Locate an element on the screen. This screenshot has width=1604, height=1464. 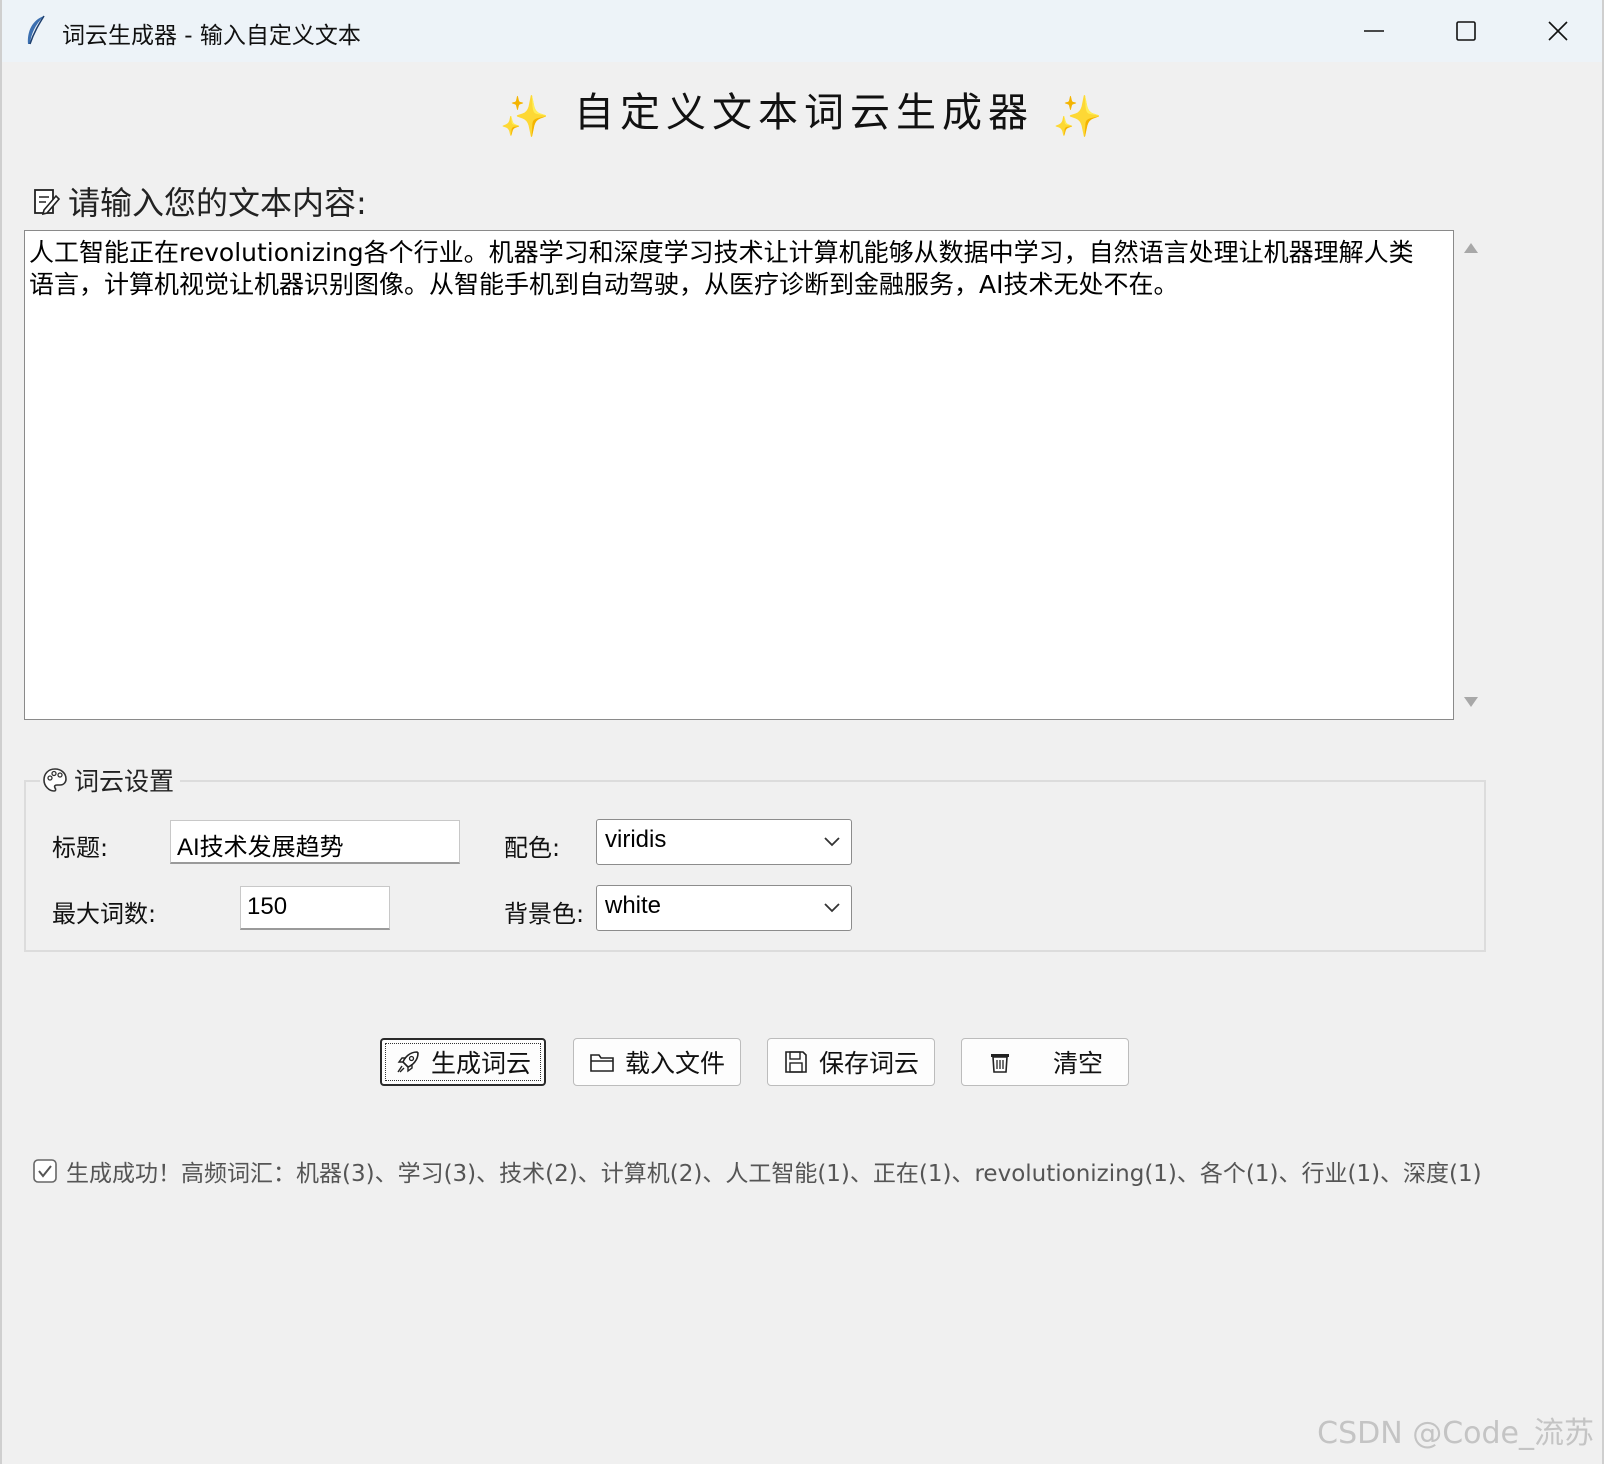
rocket-icon is located at coordinates (408, 1062).